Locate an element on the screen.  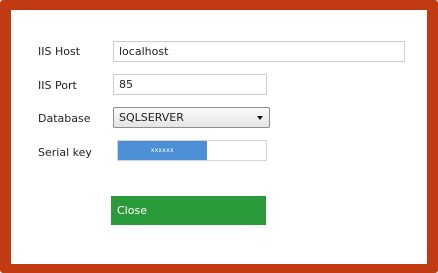
serial-key-value: xxxxxx is located at coordinates (162, 150).